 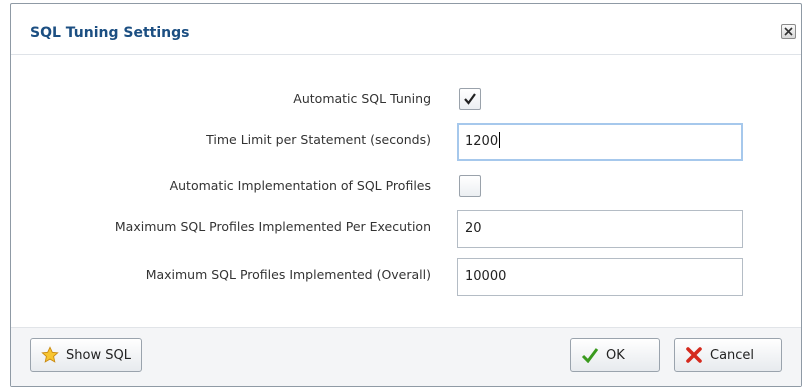 I want to click on green-checkmark-icon, so click(x=590, y=355).